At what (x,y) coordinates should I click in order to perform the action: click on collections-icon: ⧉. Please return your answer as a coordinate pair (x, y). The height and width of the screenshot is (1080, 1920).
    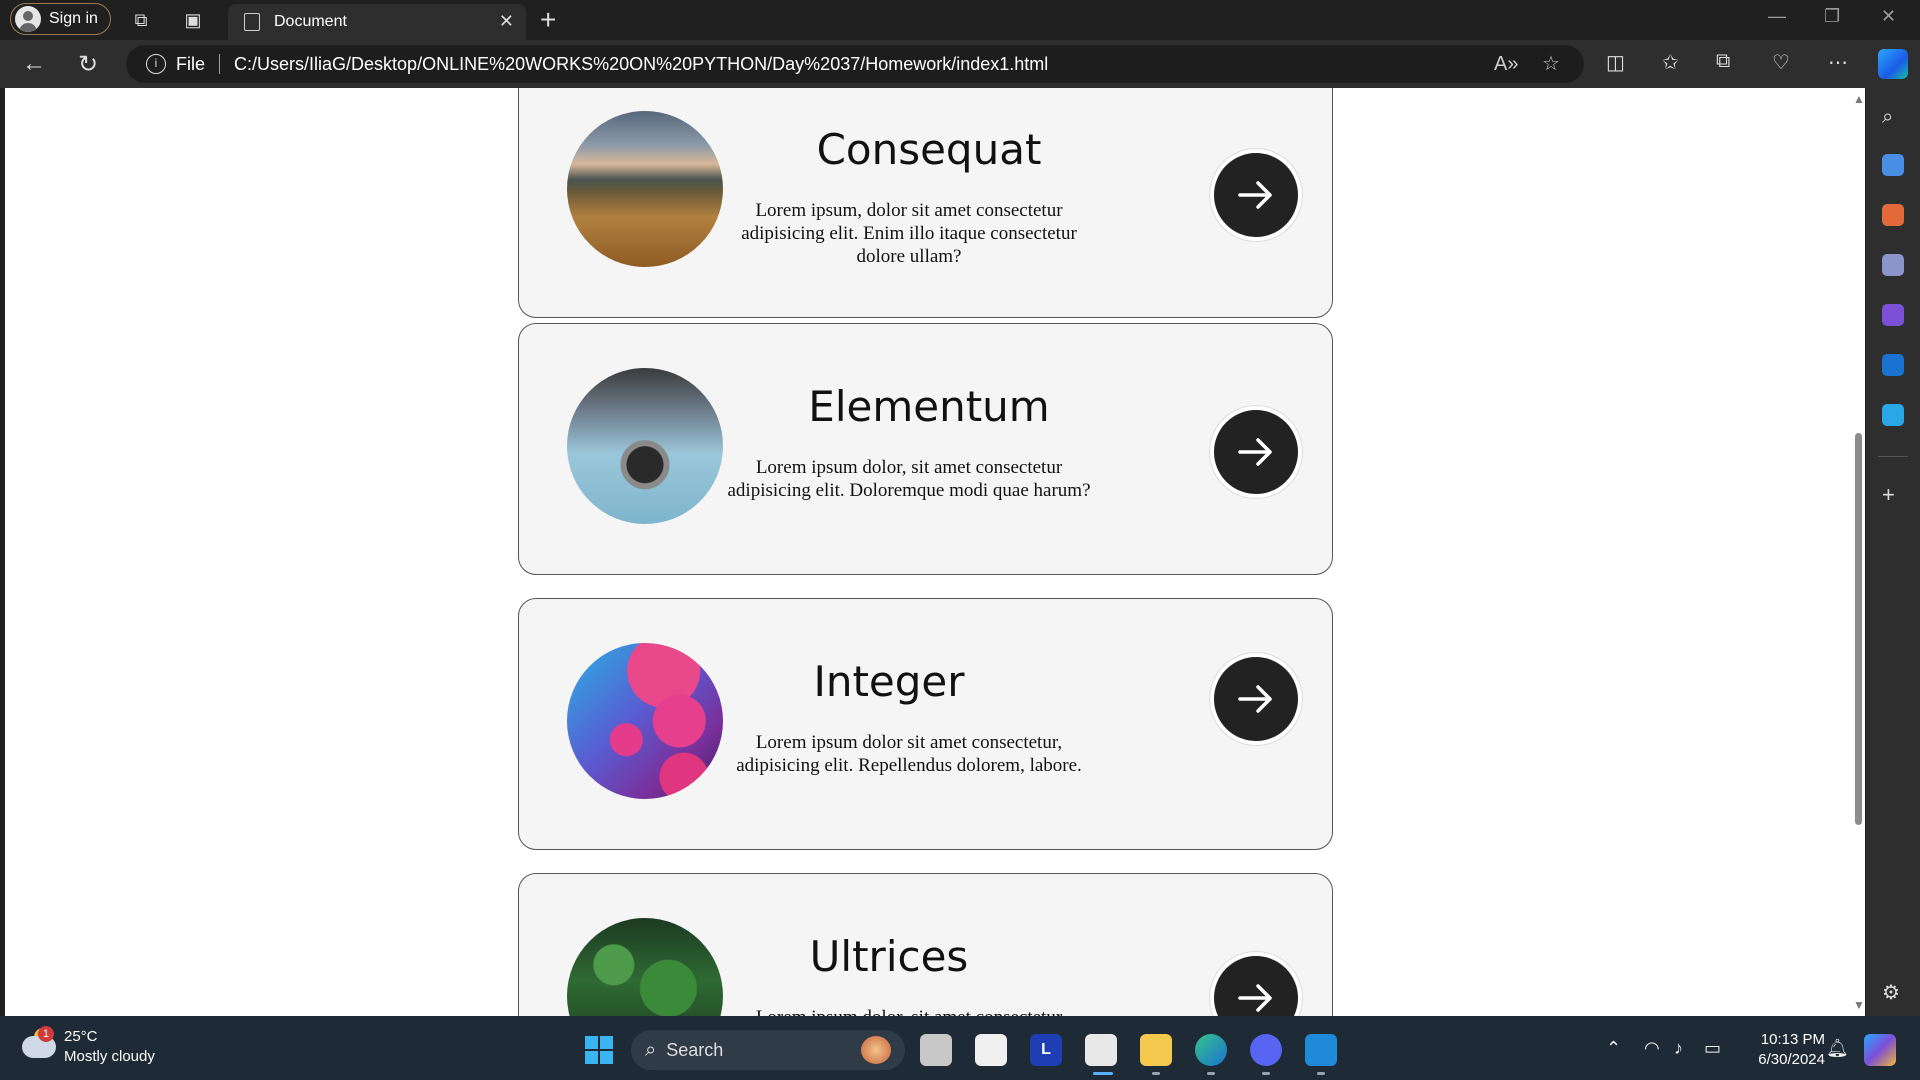
    Looking at the image, I should click on (1723, 61).